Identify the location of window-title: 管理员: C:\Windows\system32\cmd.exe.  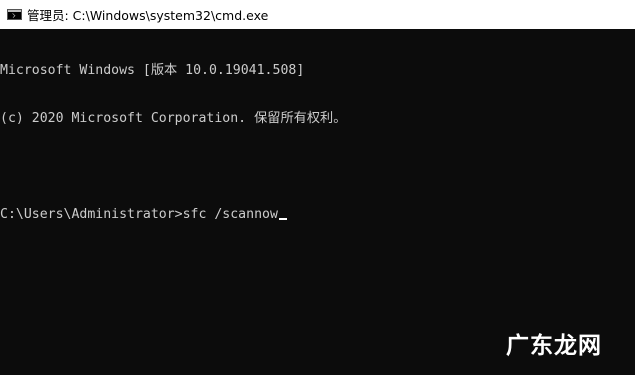
(148, 15).